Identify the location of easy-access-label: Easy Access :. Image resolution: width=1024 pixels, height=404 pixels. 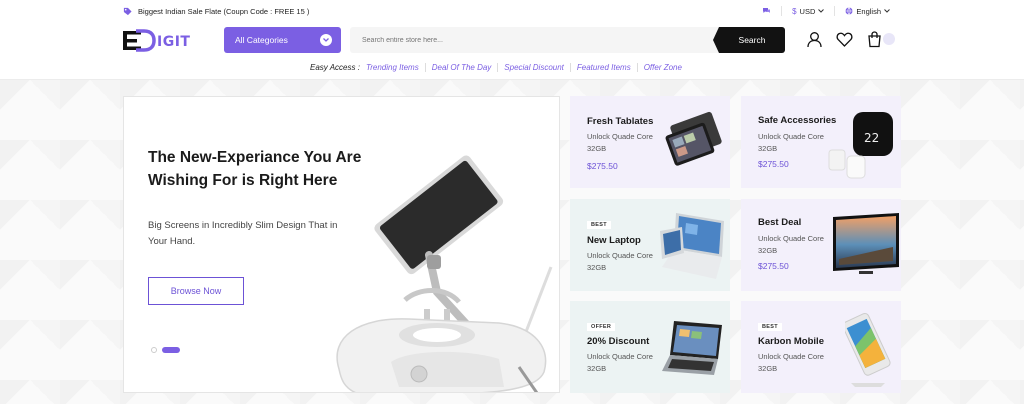
(335, 67).